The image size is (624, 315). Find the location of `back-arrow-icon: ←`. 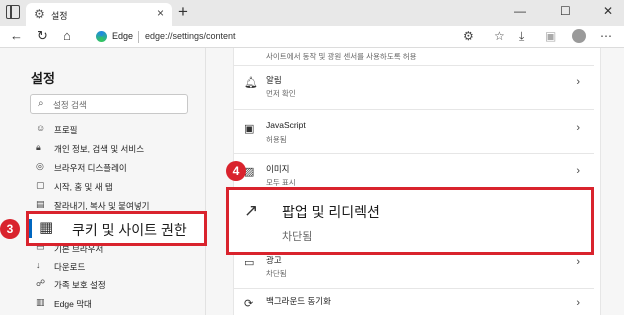

back-arrow-icon: ← is located at coordinates (16, 36).